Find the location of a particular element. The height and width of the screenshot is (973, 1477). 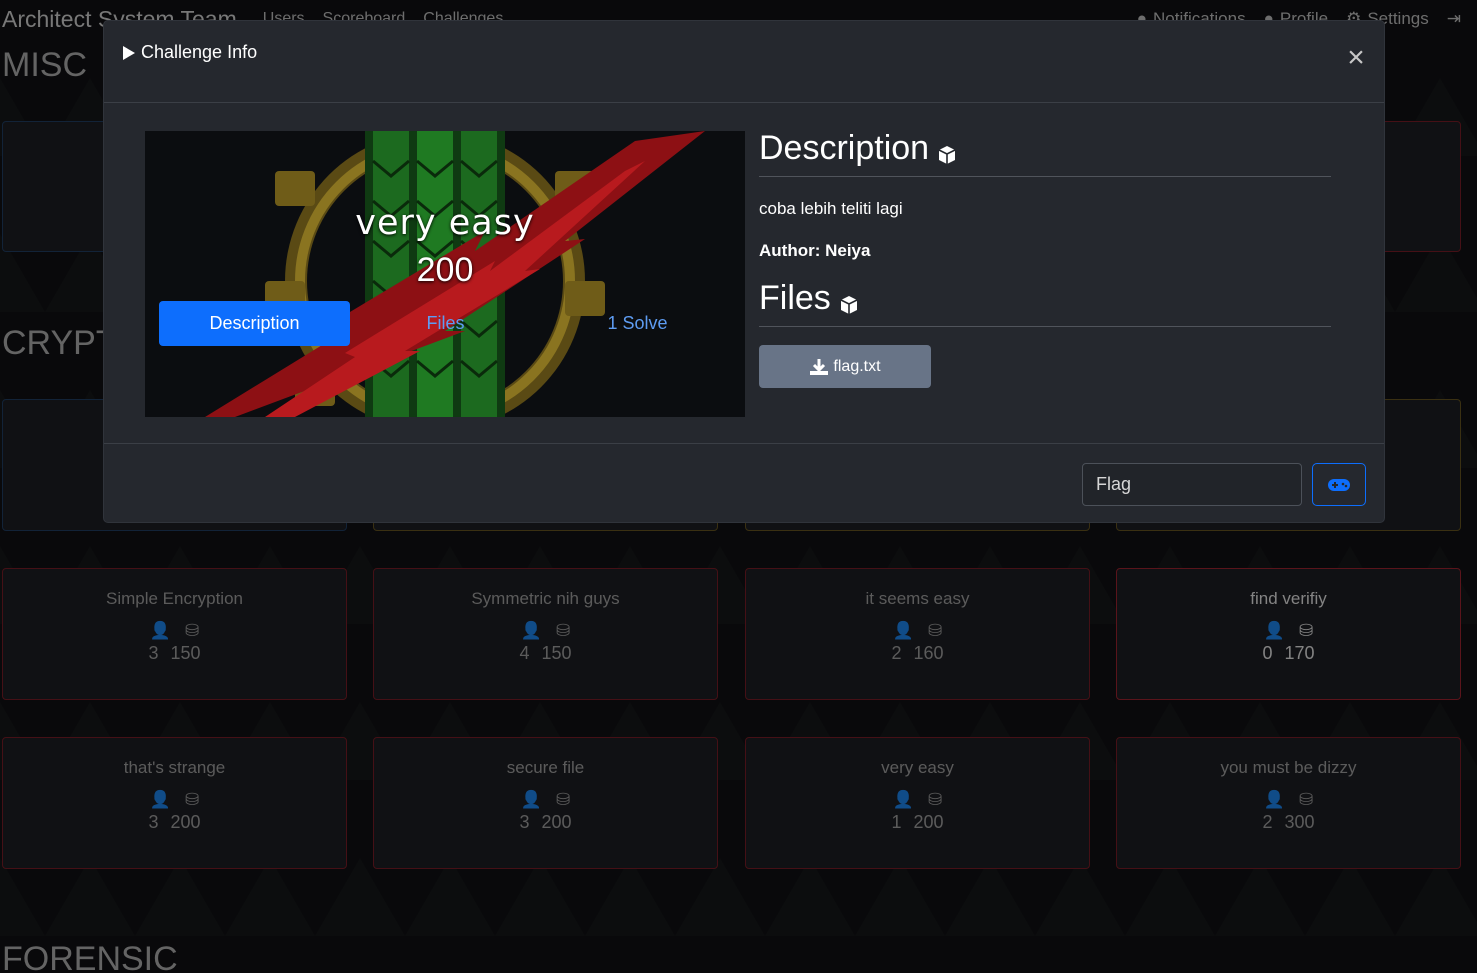

gamepad-icon is located at coordinates (1339, 484).